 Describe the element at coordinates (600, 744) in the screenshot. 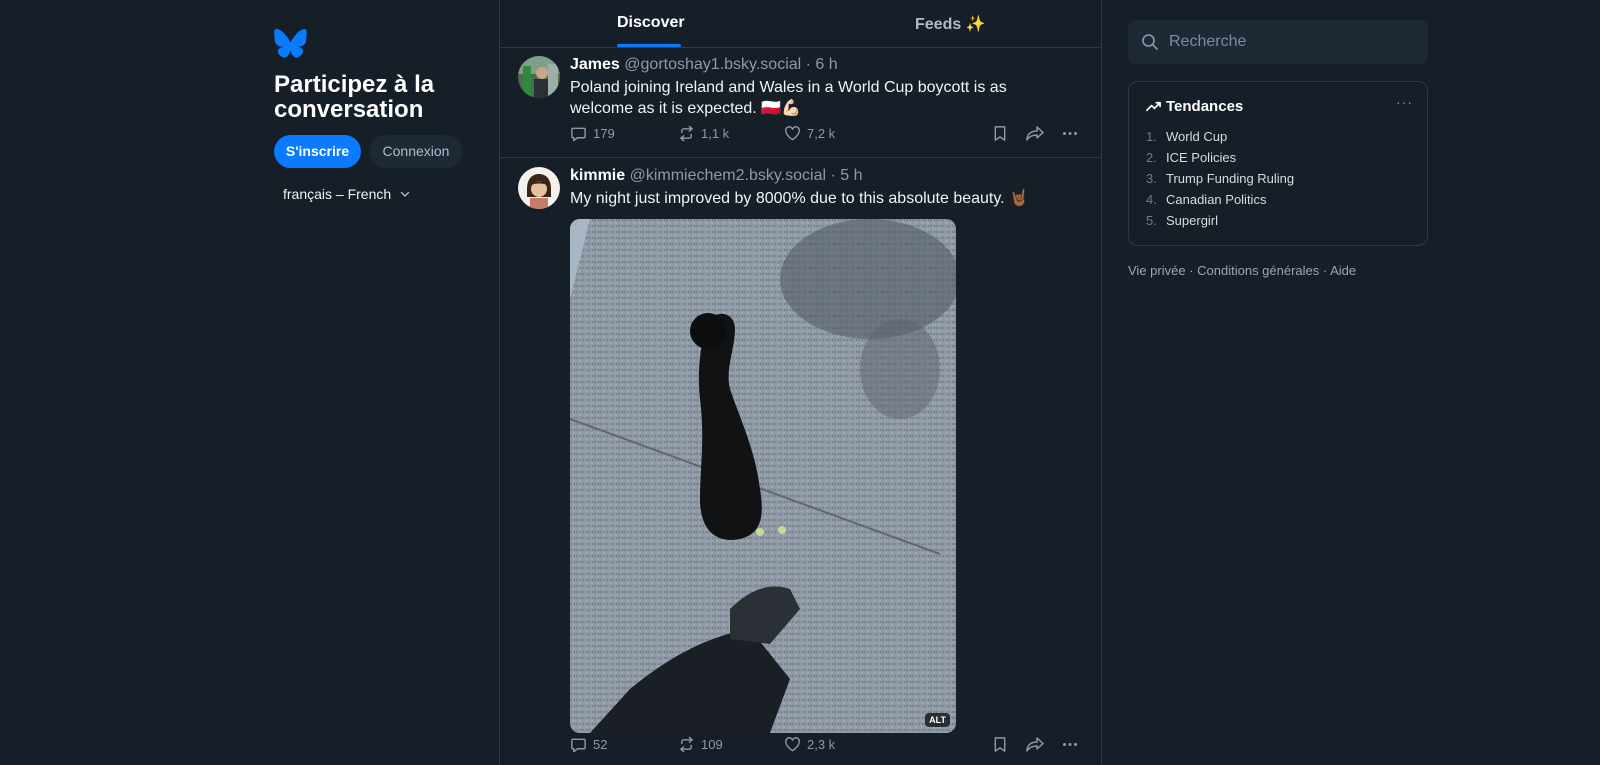

I see `reply-count: 52` at that location.